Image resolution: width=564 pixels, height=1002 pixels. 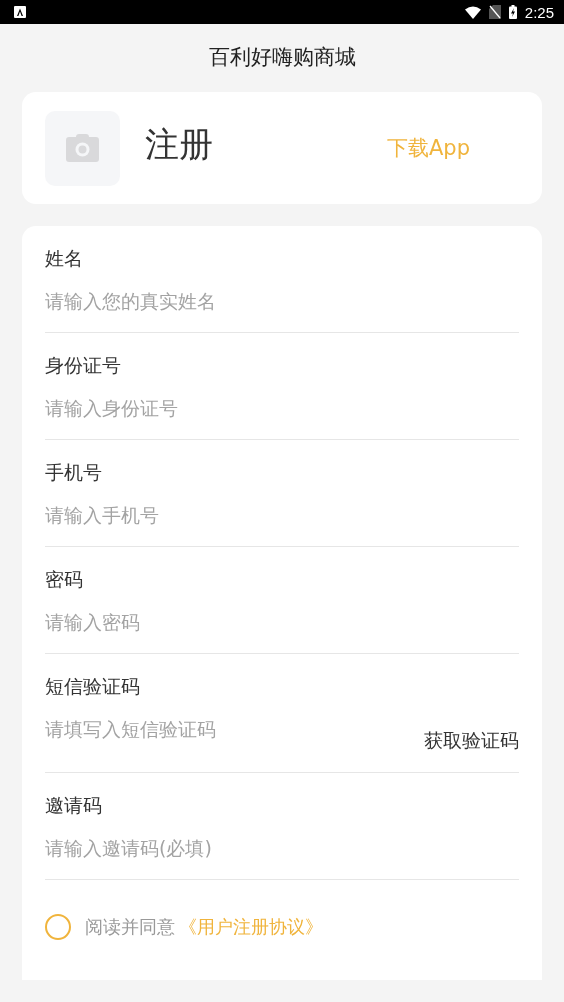 I want to click on page-title: 百利好嗨购商城, so click(x=282, y=57).